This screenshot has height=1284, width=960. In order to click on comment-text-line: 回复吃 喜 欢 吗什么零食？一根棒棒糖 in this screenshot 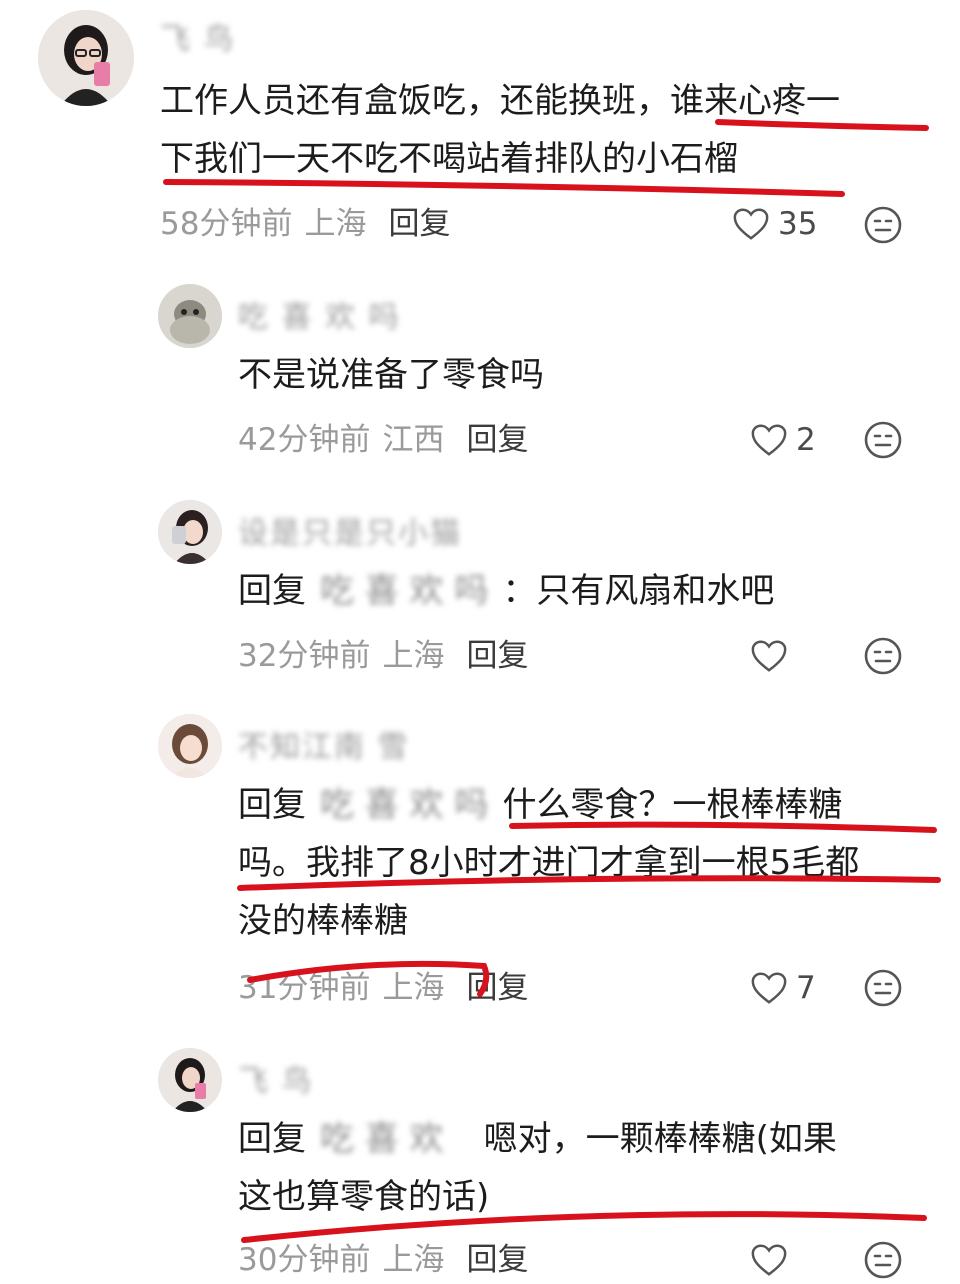, I will do `click(540, 805)`.